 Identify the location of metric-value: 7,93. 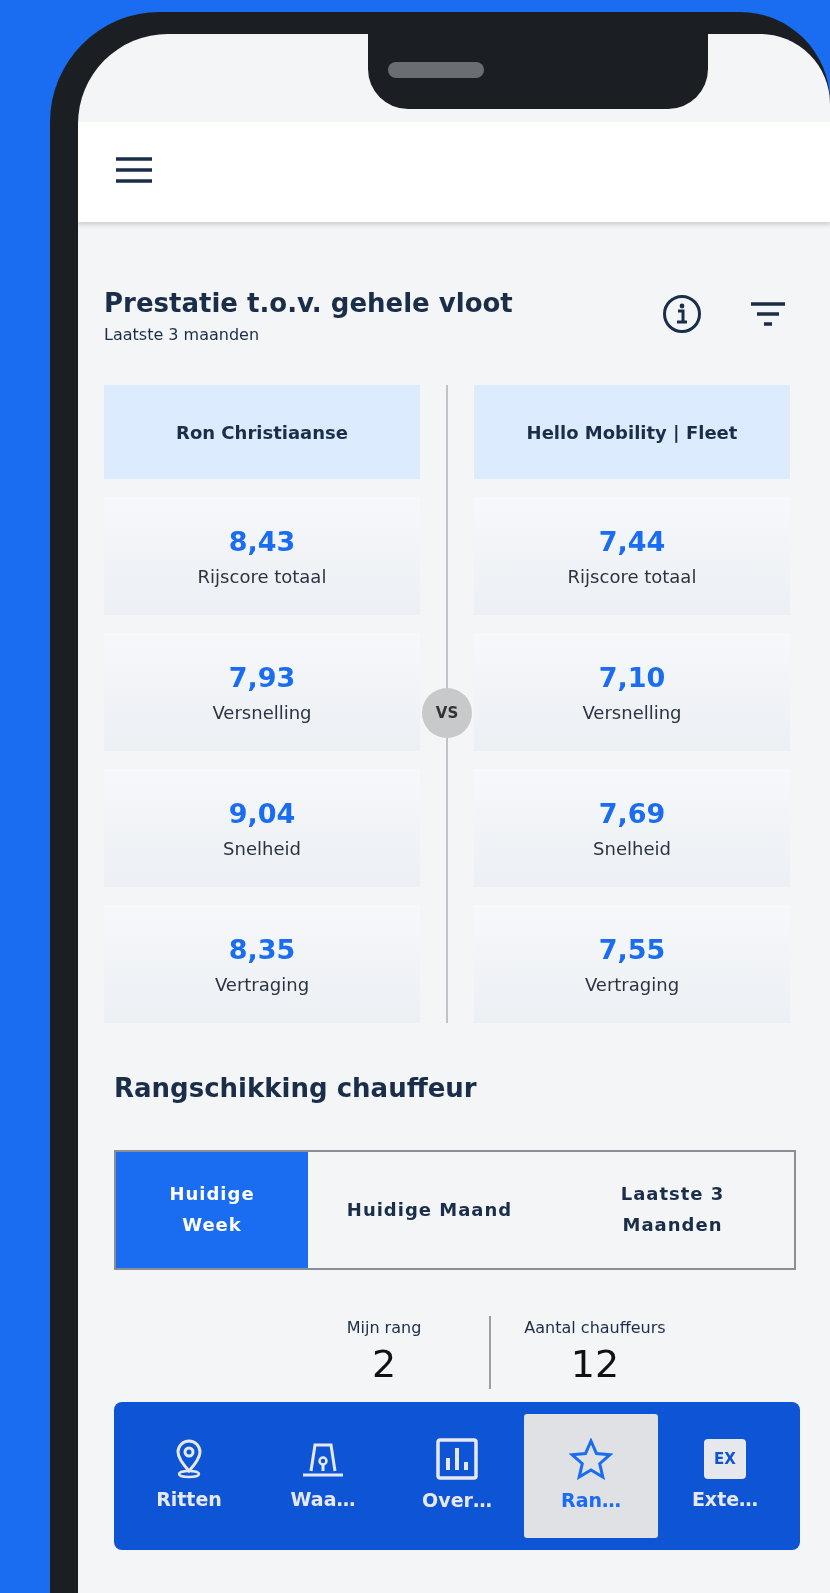
(262, 678).